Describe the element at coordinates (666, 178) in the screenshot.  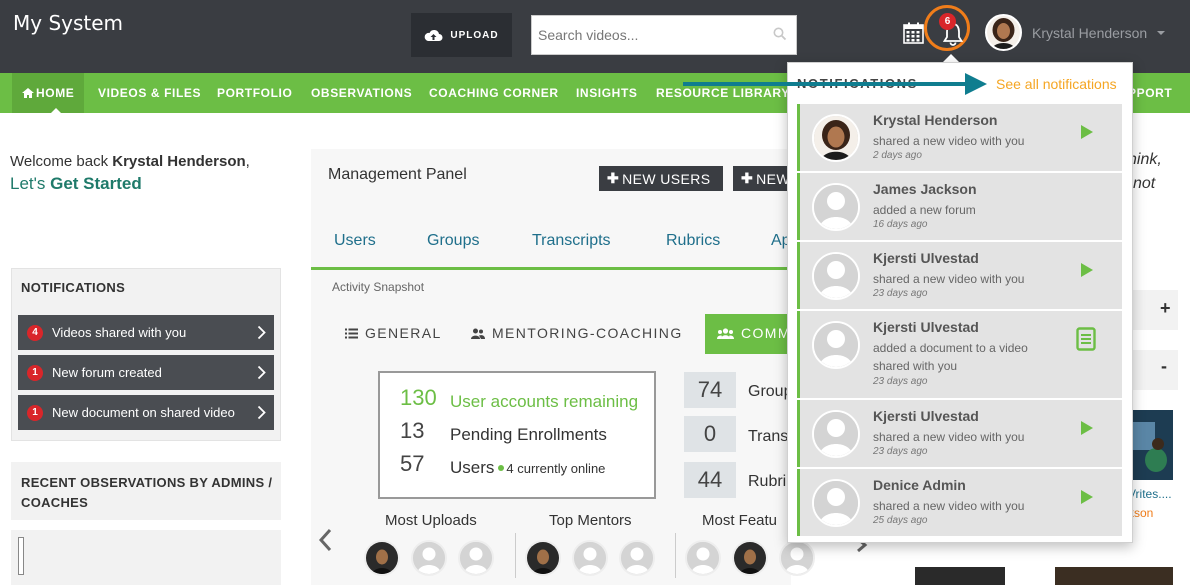
I see `new-users-label: NEW USERS` at that location.